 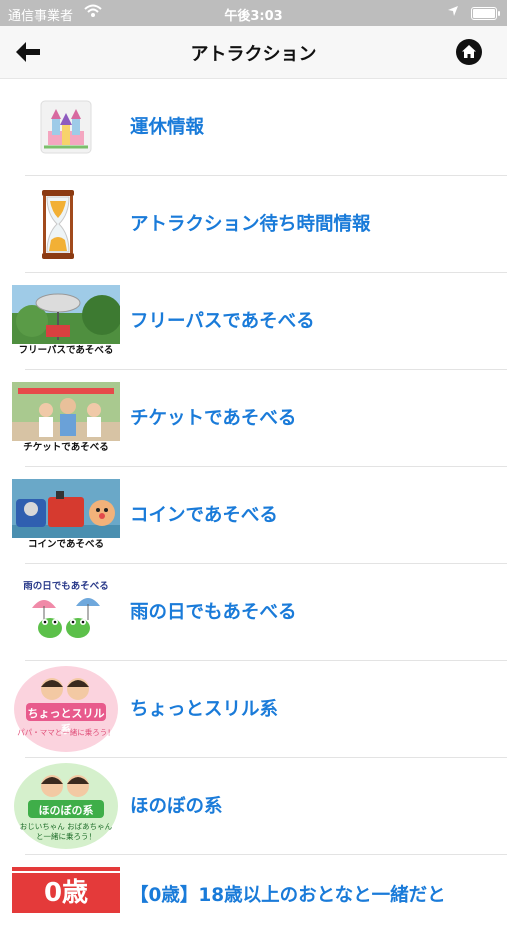 I want to click on battery-icon, so click(x=485, y=13).